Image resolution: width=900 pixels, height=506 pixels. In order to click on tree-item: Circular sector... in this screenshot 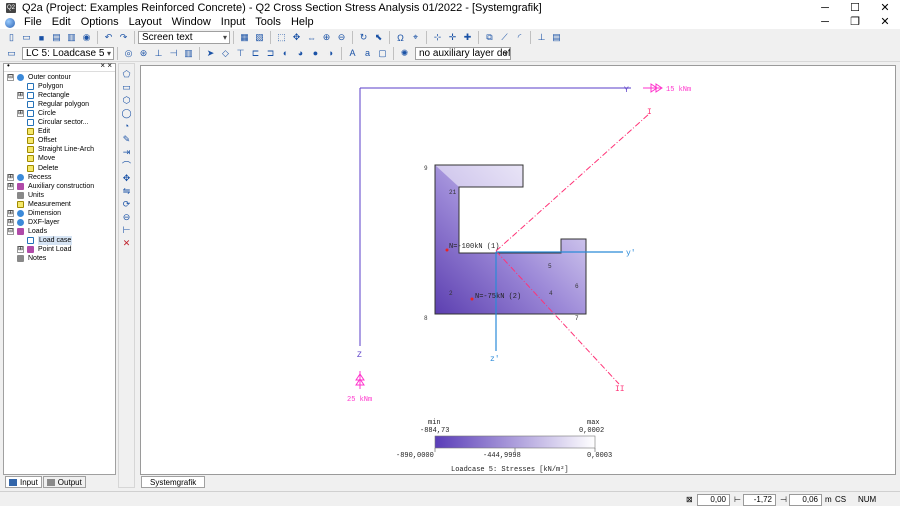, I will do `click(53, 122)`.